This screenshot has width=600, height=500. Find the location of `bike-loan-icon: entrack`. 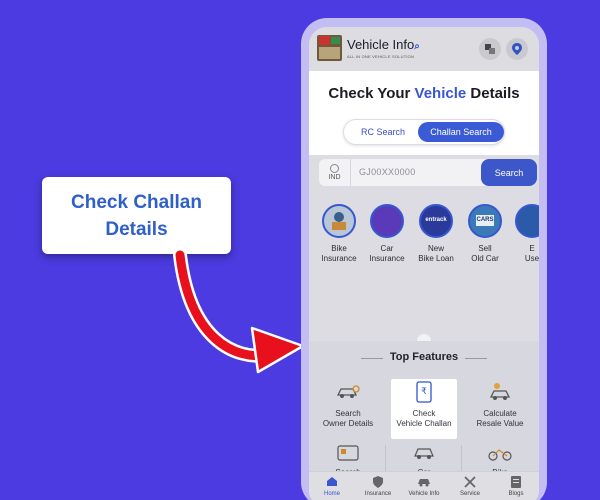

bike-loan-icon: entrack is located at coordinates (436, 221).